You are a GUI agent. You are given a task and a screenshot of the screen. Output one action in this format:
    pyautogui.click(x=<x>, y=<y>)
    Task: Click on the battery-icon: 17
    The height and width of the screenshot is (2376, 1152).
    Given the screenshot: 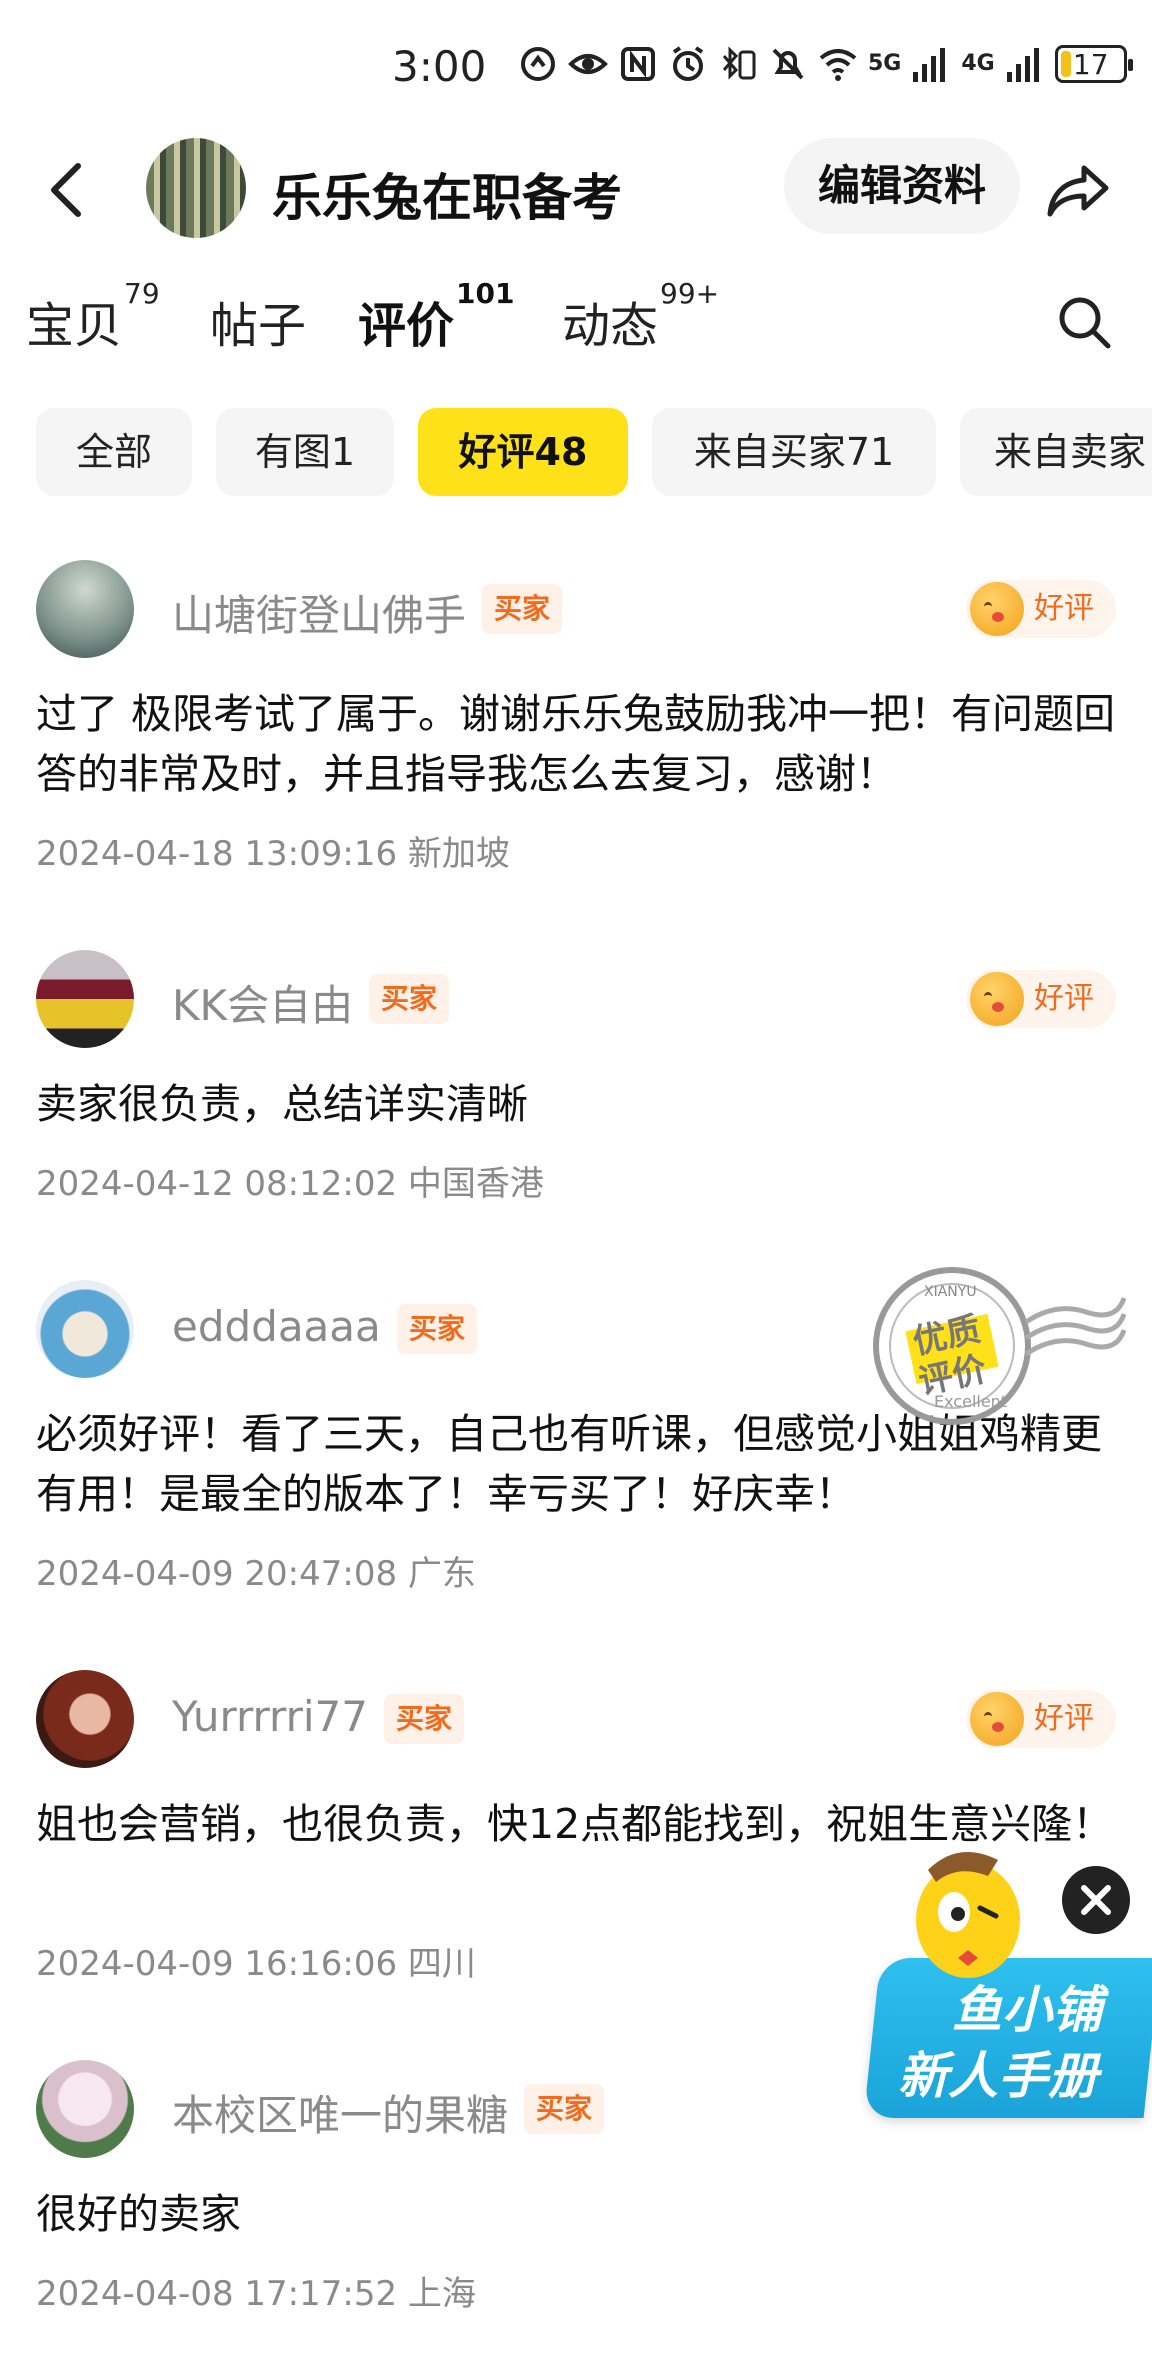 What is the action you would take?
    pyautogui.click(x=1093, y=64)
    